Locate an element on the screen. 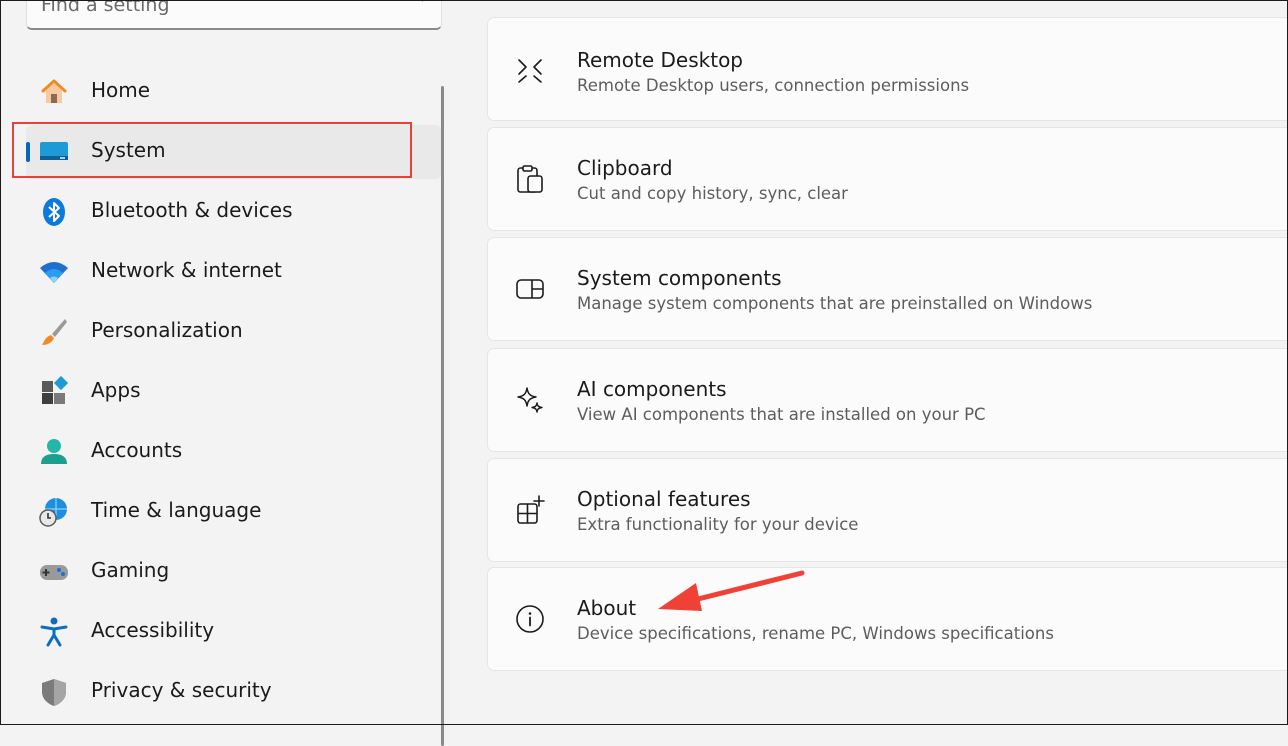 This screenshot has height=746, width=1288. sidebar-item-label: Accounts is located at coordinates (137, 450).